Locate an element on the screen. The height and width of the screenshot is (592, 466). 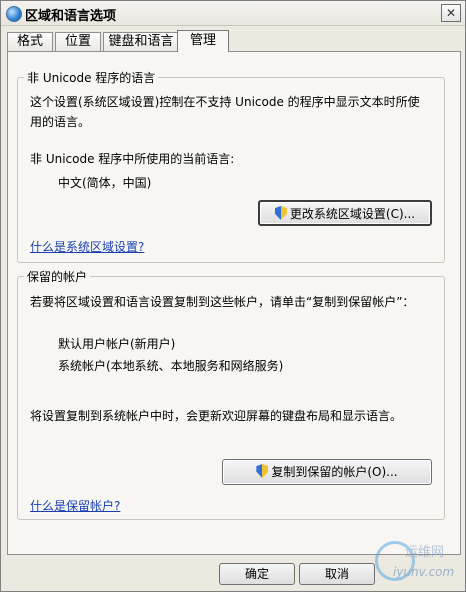
tab-administrative: 管理 is located at coordinates (203, 41).